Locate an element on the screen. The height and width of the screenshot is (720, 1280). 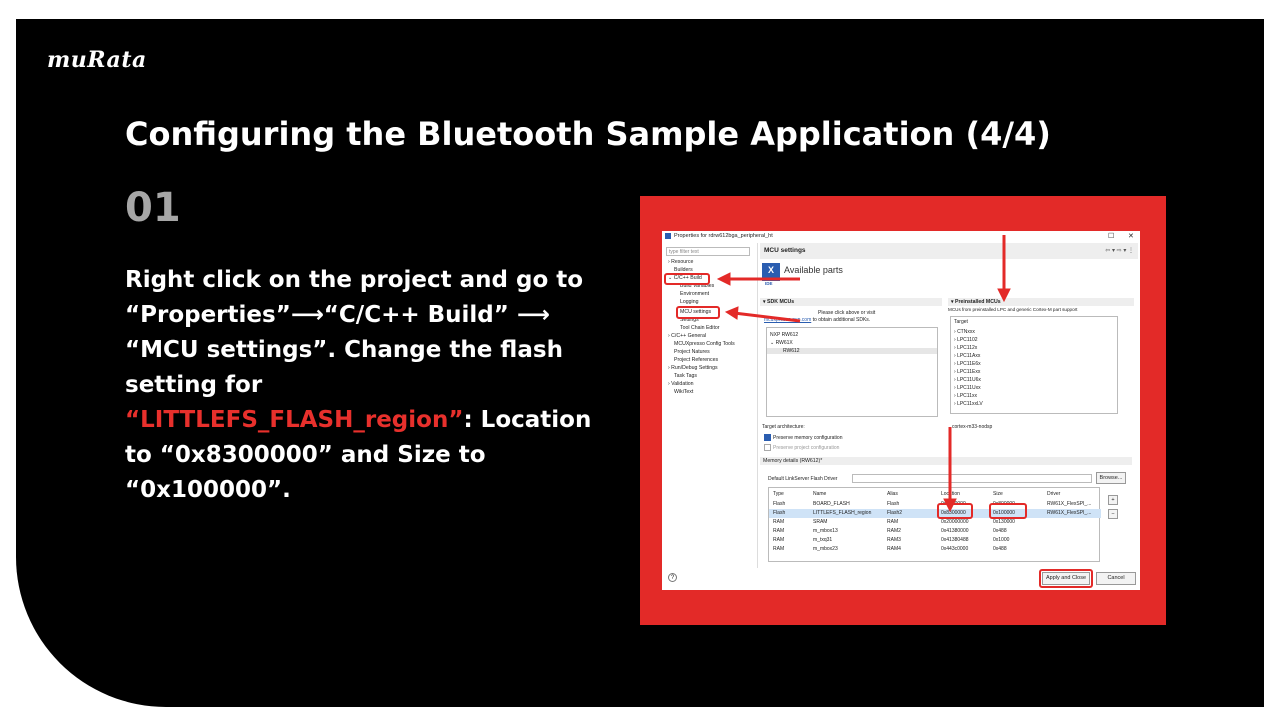
highlight-apply-close is located at coordinates (1066, 578).